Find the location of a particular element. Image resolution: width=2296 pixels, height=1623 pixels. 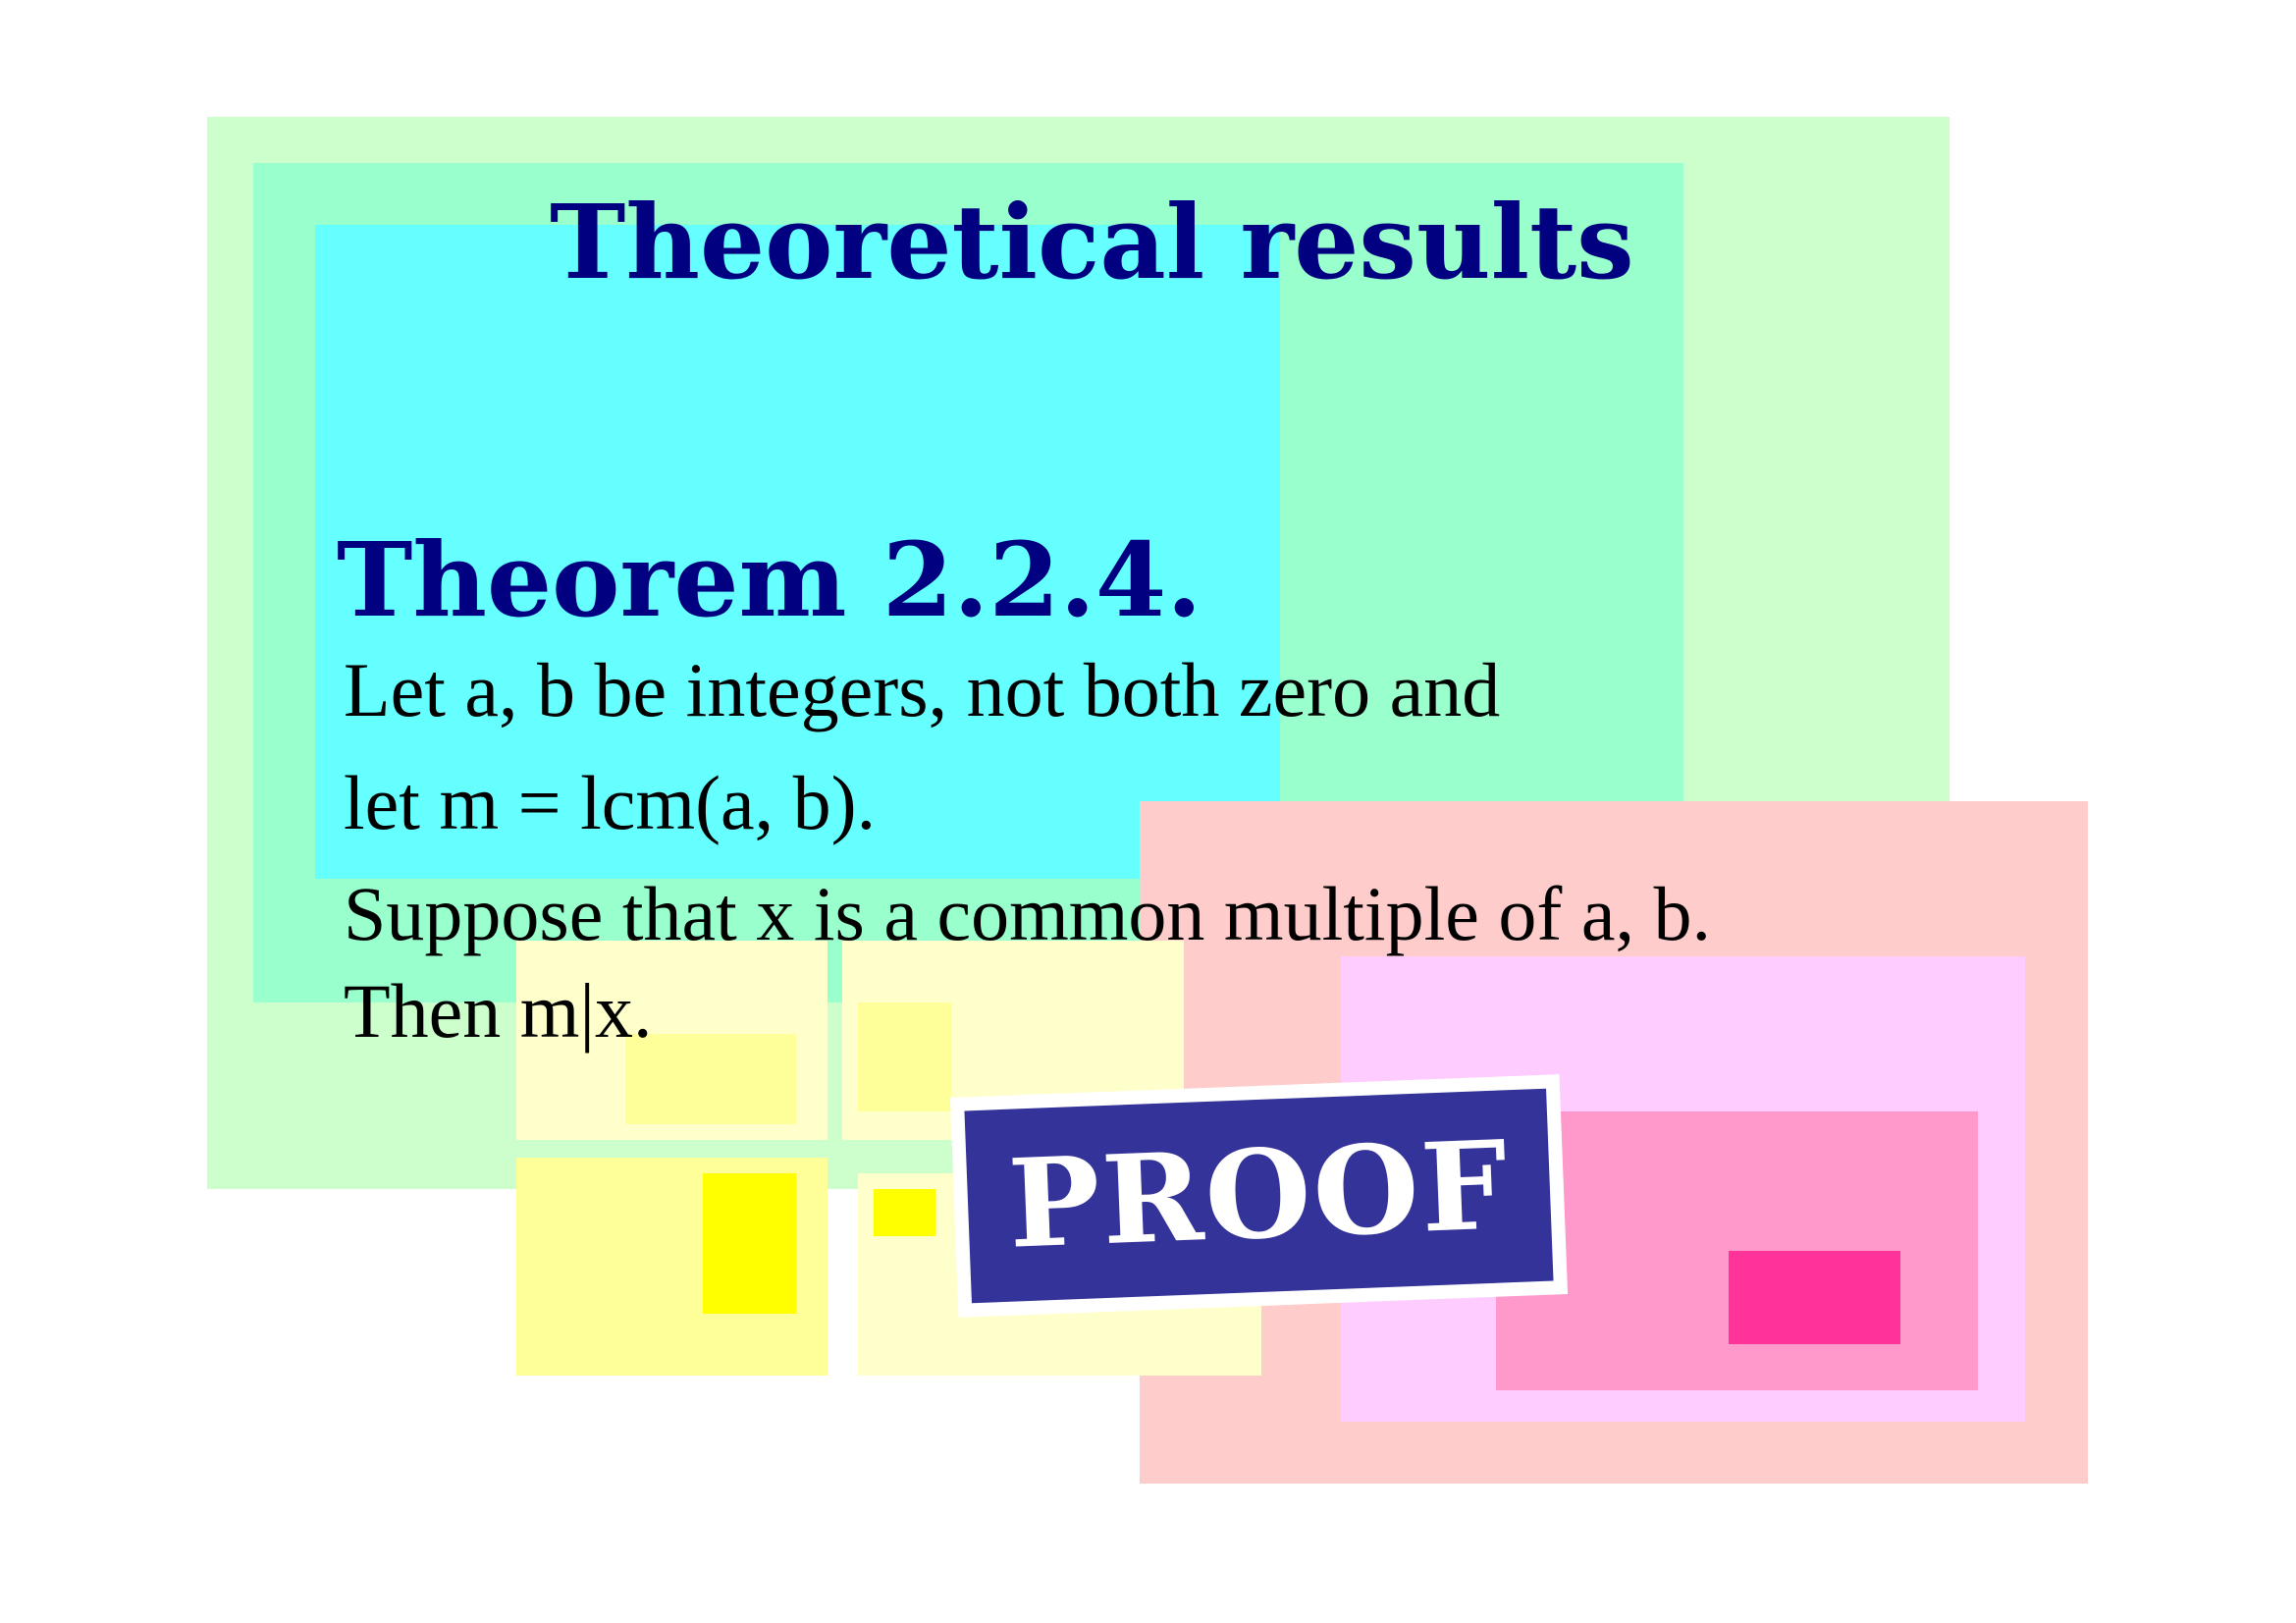

theorem-heading: Theorem 2.2.4. is located at coordinates (769, 580).